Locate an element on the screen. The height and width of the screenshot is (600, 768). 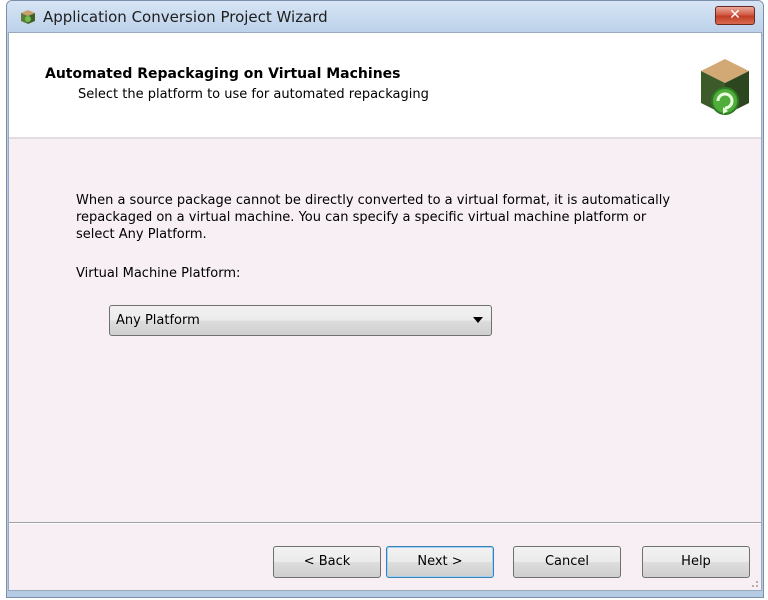
window-title: Application Conversion Project Wizard is located at coordinates (185, 17).